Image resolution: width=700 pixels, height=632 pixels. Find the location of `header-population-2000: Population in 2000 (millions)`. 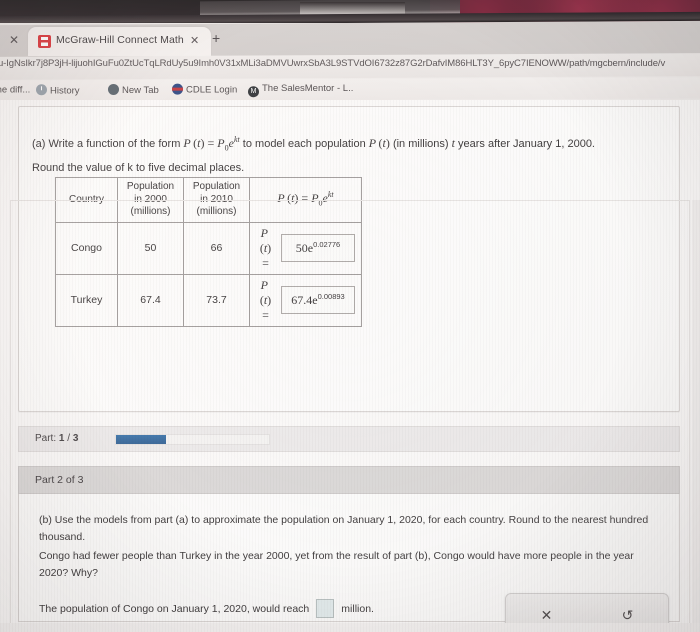

header-population-2000: Population in 2000 (millions) is located at coordinates (150, 200).